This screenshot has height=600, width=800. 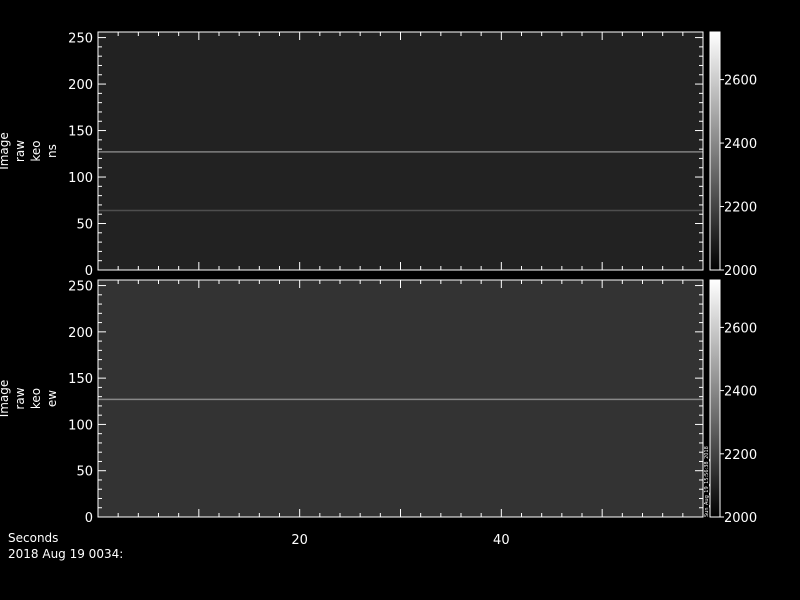 What do you see at coordinates (33, 538) in the screenshot?
I see `x-axis-title: Seconds` at bounding box center [33, 538].